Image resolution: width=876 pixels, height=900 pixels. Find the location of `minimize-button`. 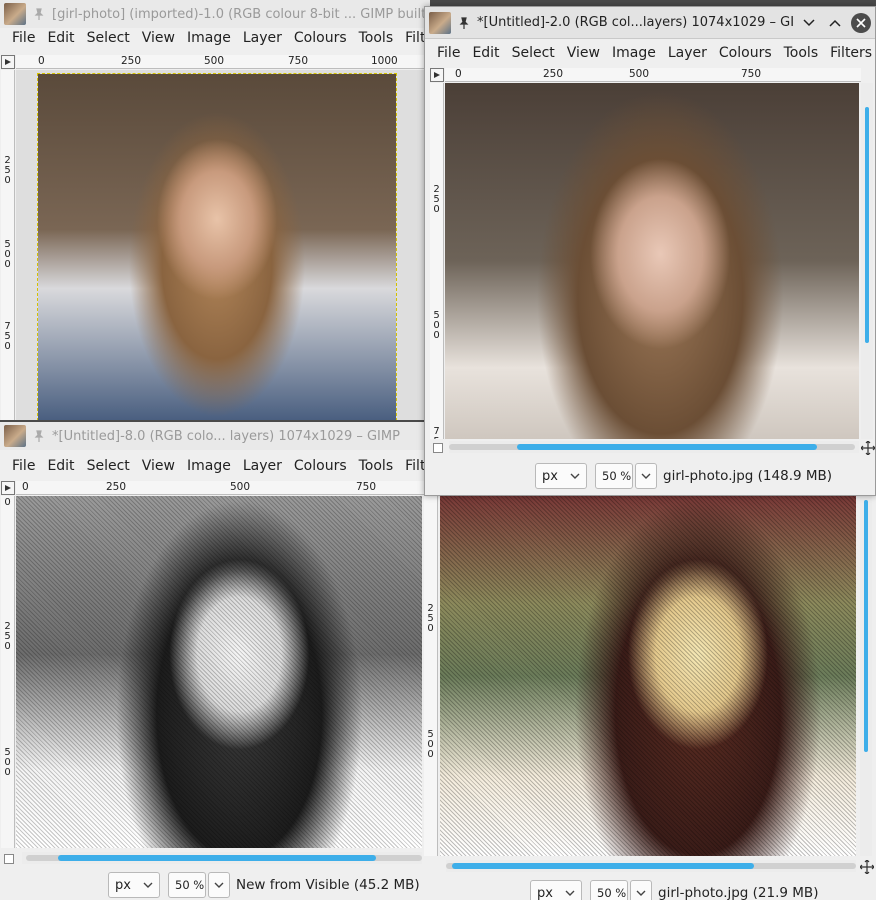

minimize-button is located at coordinates (809, 23).